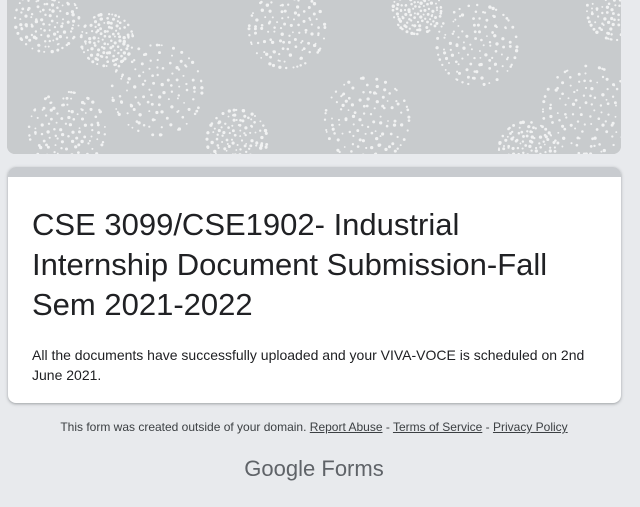  Describe the element at coordinates (530, 427) in the screenshot. I see `privacy-policy-link: Privacy Policy` at that location.